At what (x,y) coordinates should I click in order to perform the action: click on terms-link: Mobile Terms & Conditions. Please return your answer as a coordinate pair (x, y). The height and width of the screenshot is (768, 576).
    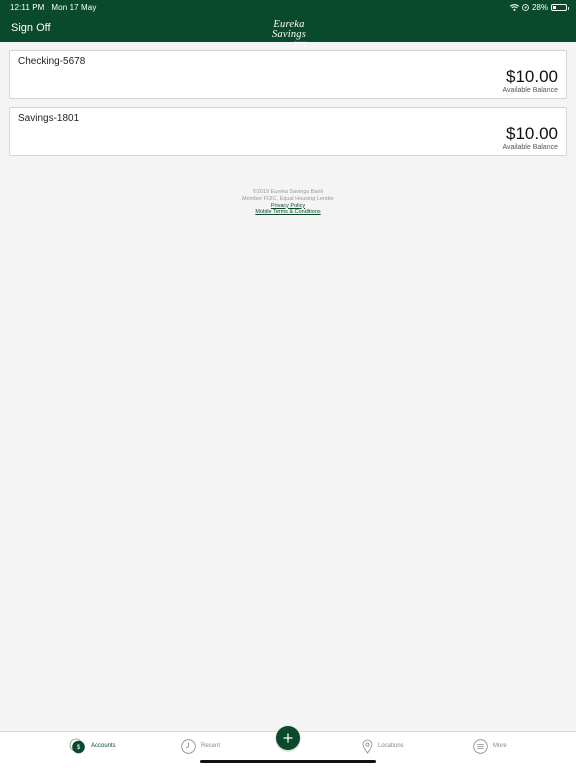
    Looking at the image, I should click on (287, 212).